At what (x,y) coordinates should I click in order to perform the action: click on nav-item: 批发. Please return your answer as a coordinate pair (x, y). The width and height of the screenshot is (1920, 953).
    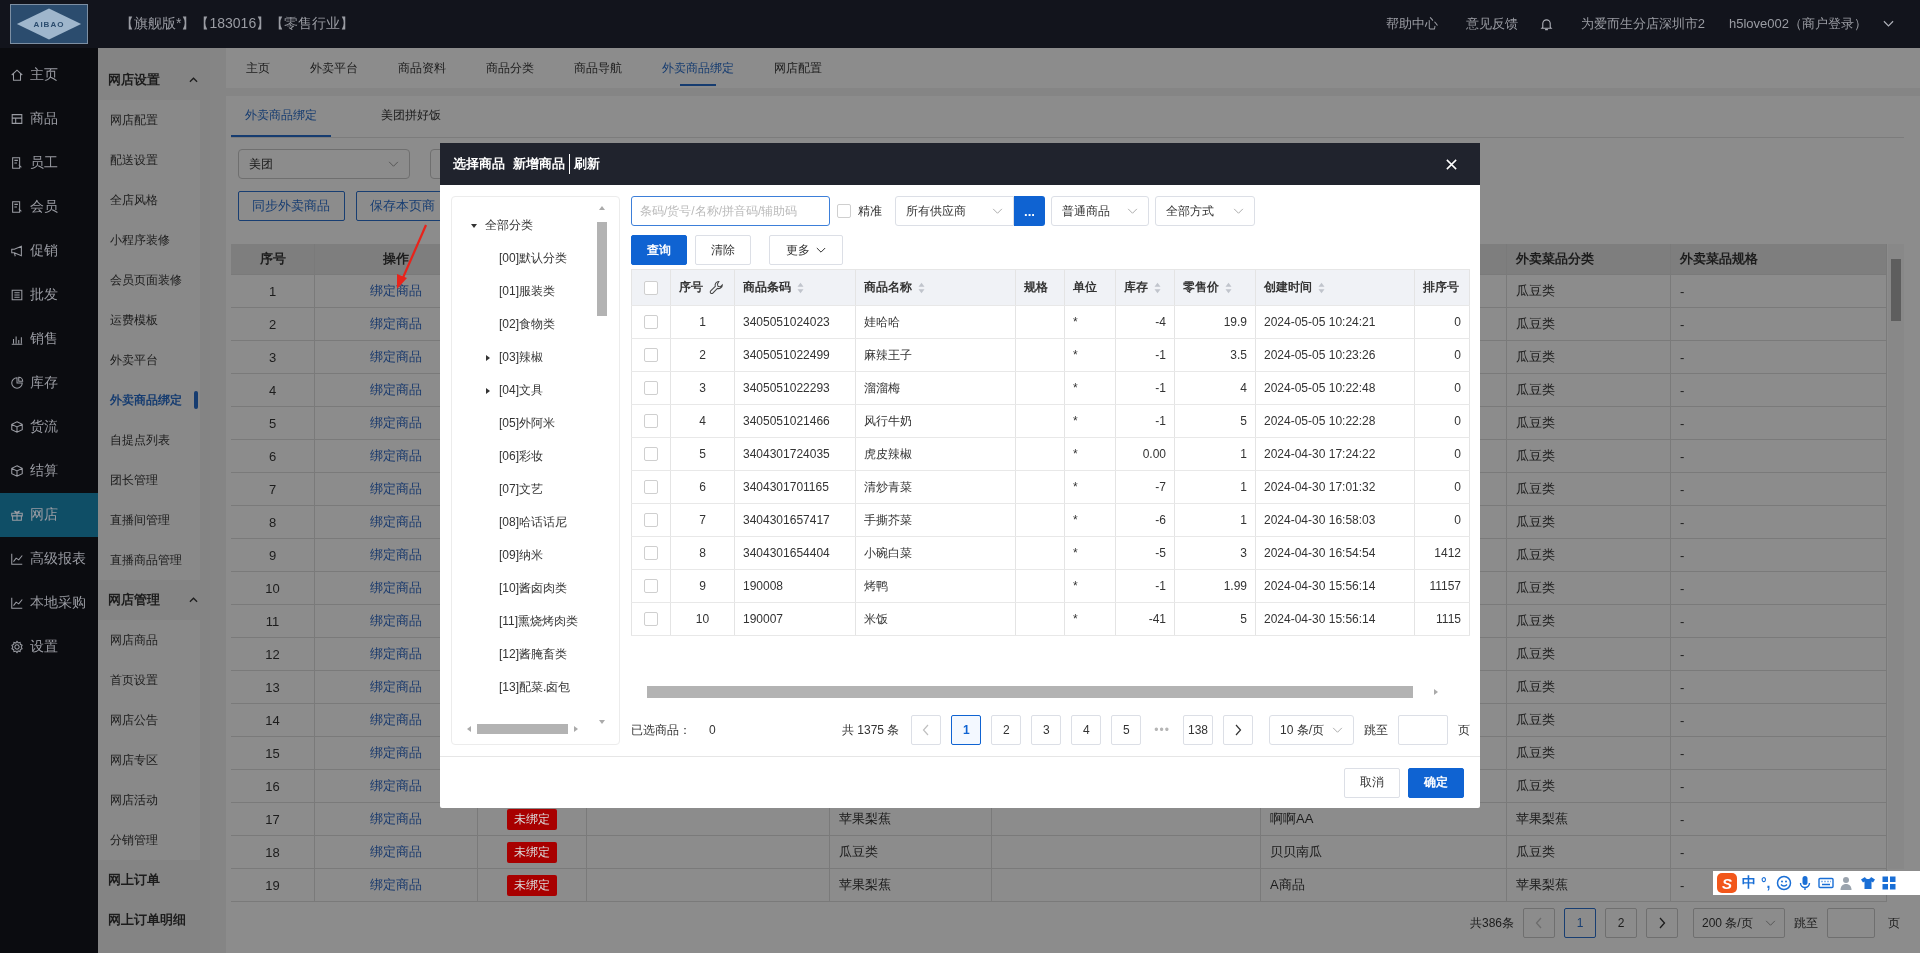
    Looking at the image, I should click on (49, 295).